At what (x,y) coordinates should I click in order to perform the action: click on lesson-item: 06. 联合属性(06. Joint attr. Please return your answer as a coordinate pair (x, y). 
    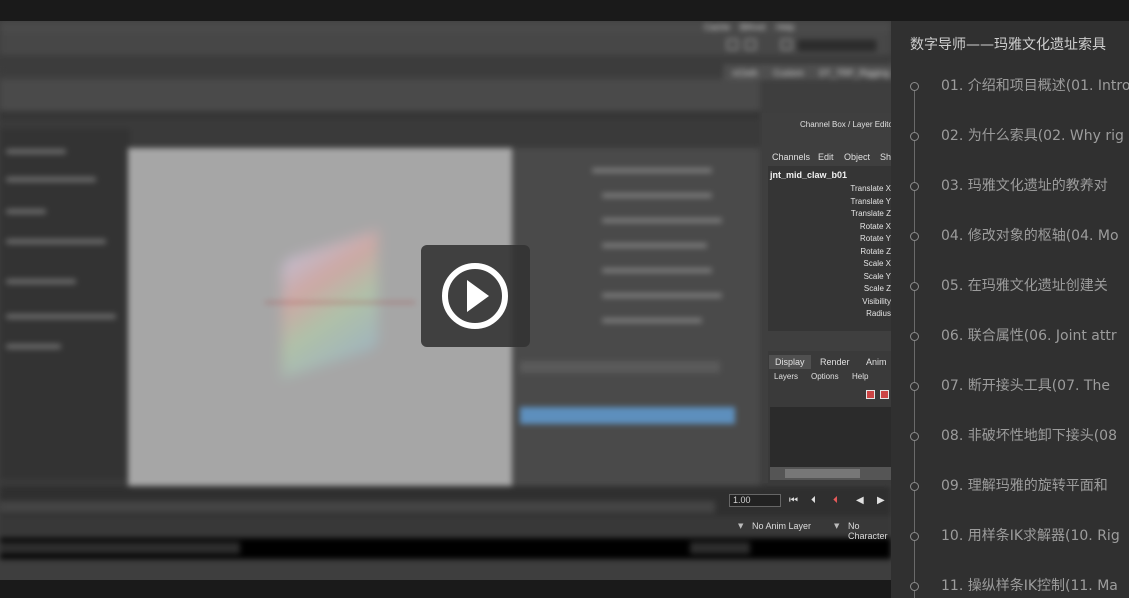
    Looking at the image, I should click on (1029, 336).